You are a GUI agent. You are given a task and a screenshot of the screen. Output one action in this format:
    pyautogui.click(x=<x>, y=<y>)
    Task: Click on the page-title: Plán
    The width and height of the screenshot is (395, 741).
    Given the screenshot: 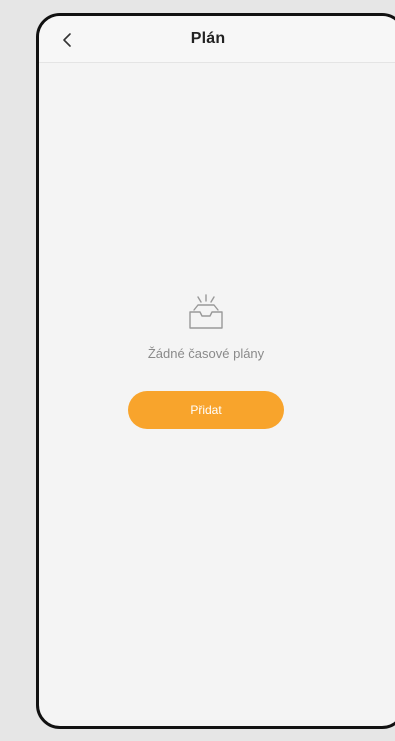 What is the action you would take?
    pyautogui.click(x=208, y=38)
    